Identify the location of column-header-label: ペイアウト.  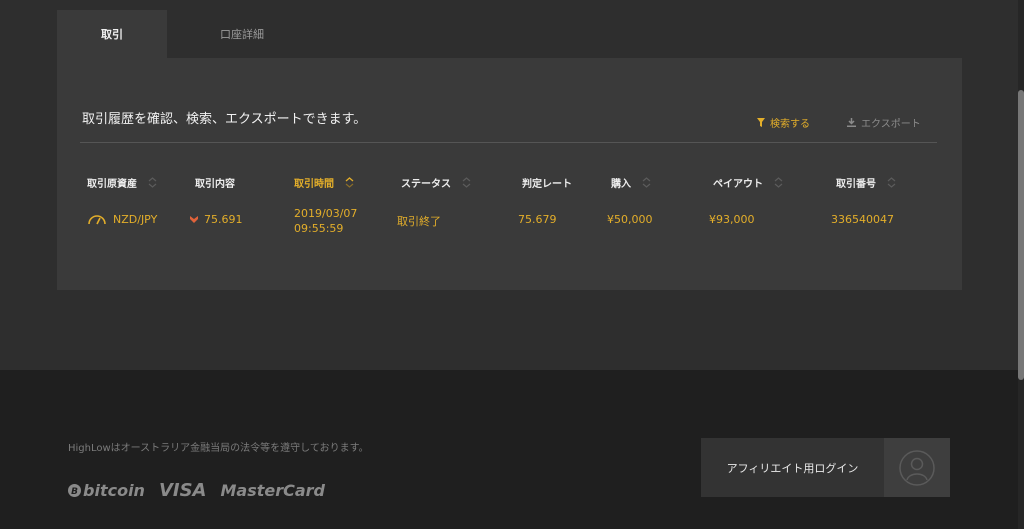
(738, 184).